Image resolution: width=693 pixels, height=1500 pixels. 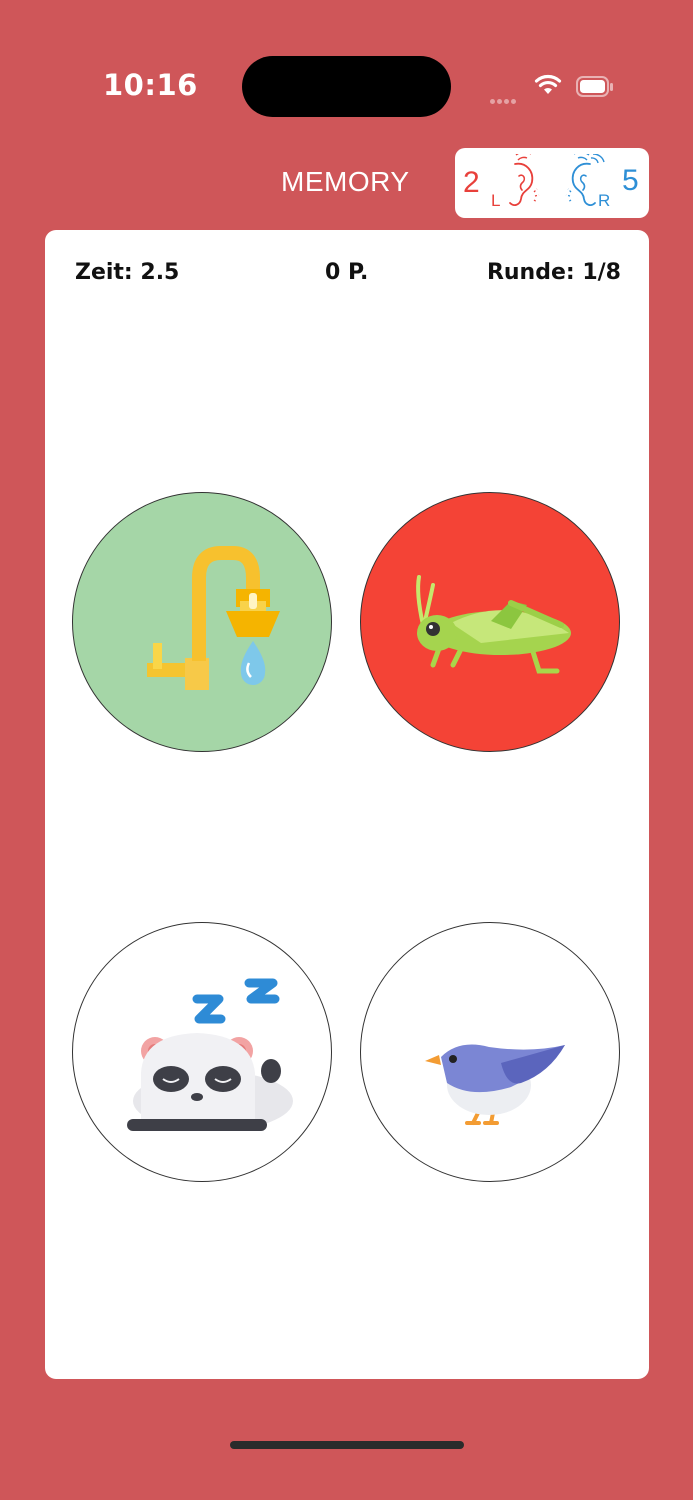 I want to click on left-ear-label: L, so click(x=495, y=200).